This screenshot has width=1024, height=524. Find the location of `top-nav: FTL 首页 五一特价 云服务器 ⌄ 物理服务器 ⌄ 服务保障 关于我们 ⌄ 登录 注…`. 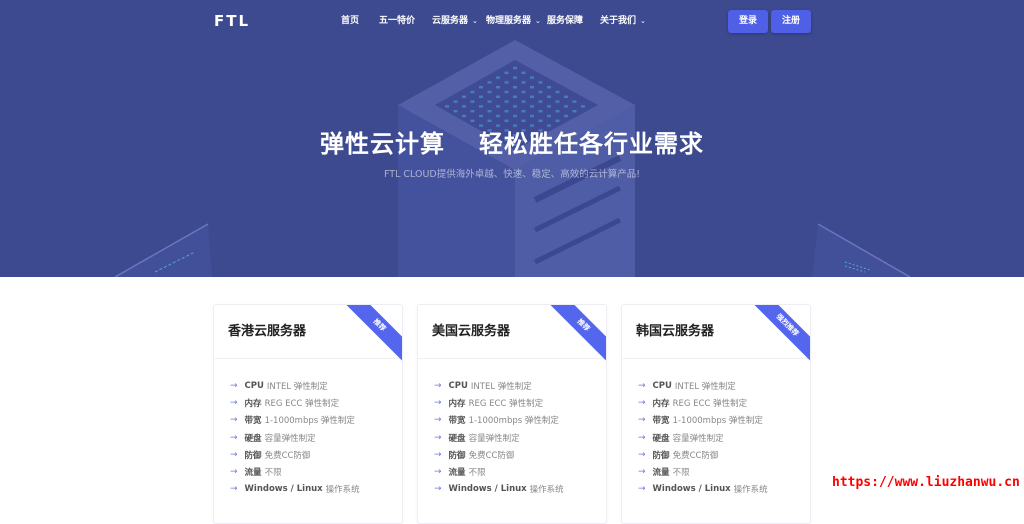

top-nav: FTL 首页 五一特价 云服务器 ⌄ 物理服务器 ⌄ 服务保障 关于我们 ⌄ 登录 注… is located at coordinates (512, 20).